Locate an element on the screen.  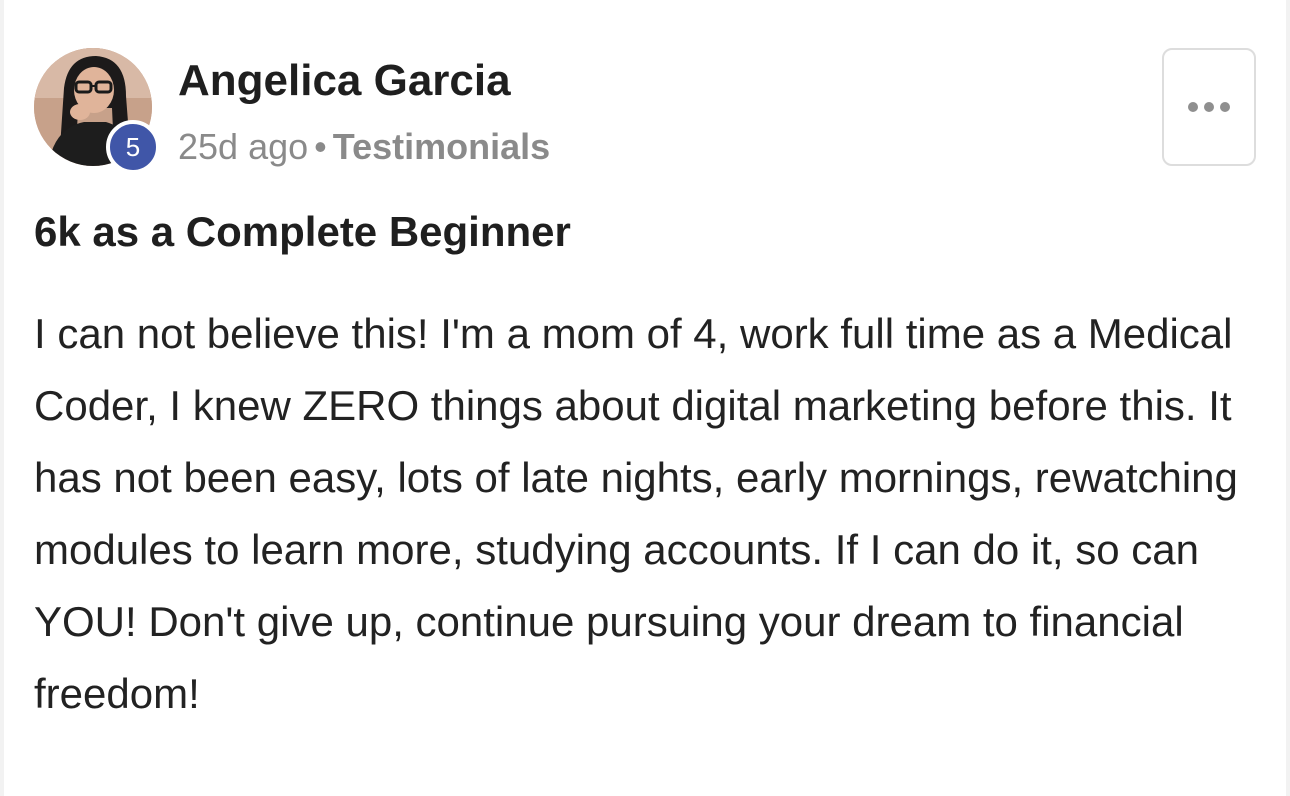
more-horizontal-icon is located at coordinates (1209, 107).